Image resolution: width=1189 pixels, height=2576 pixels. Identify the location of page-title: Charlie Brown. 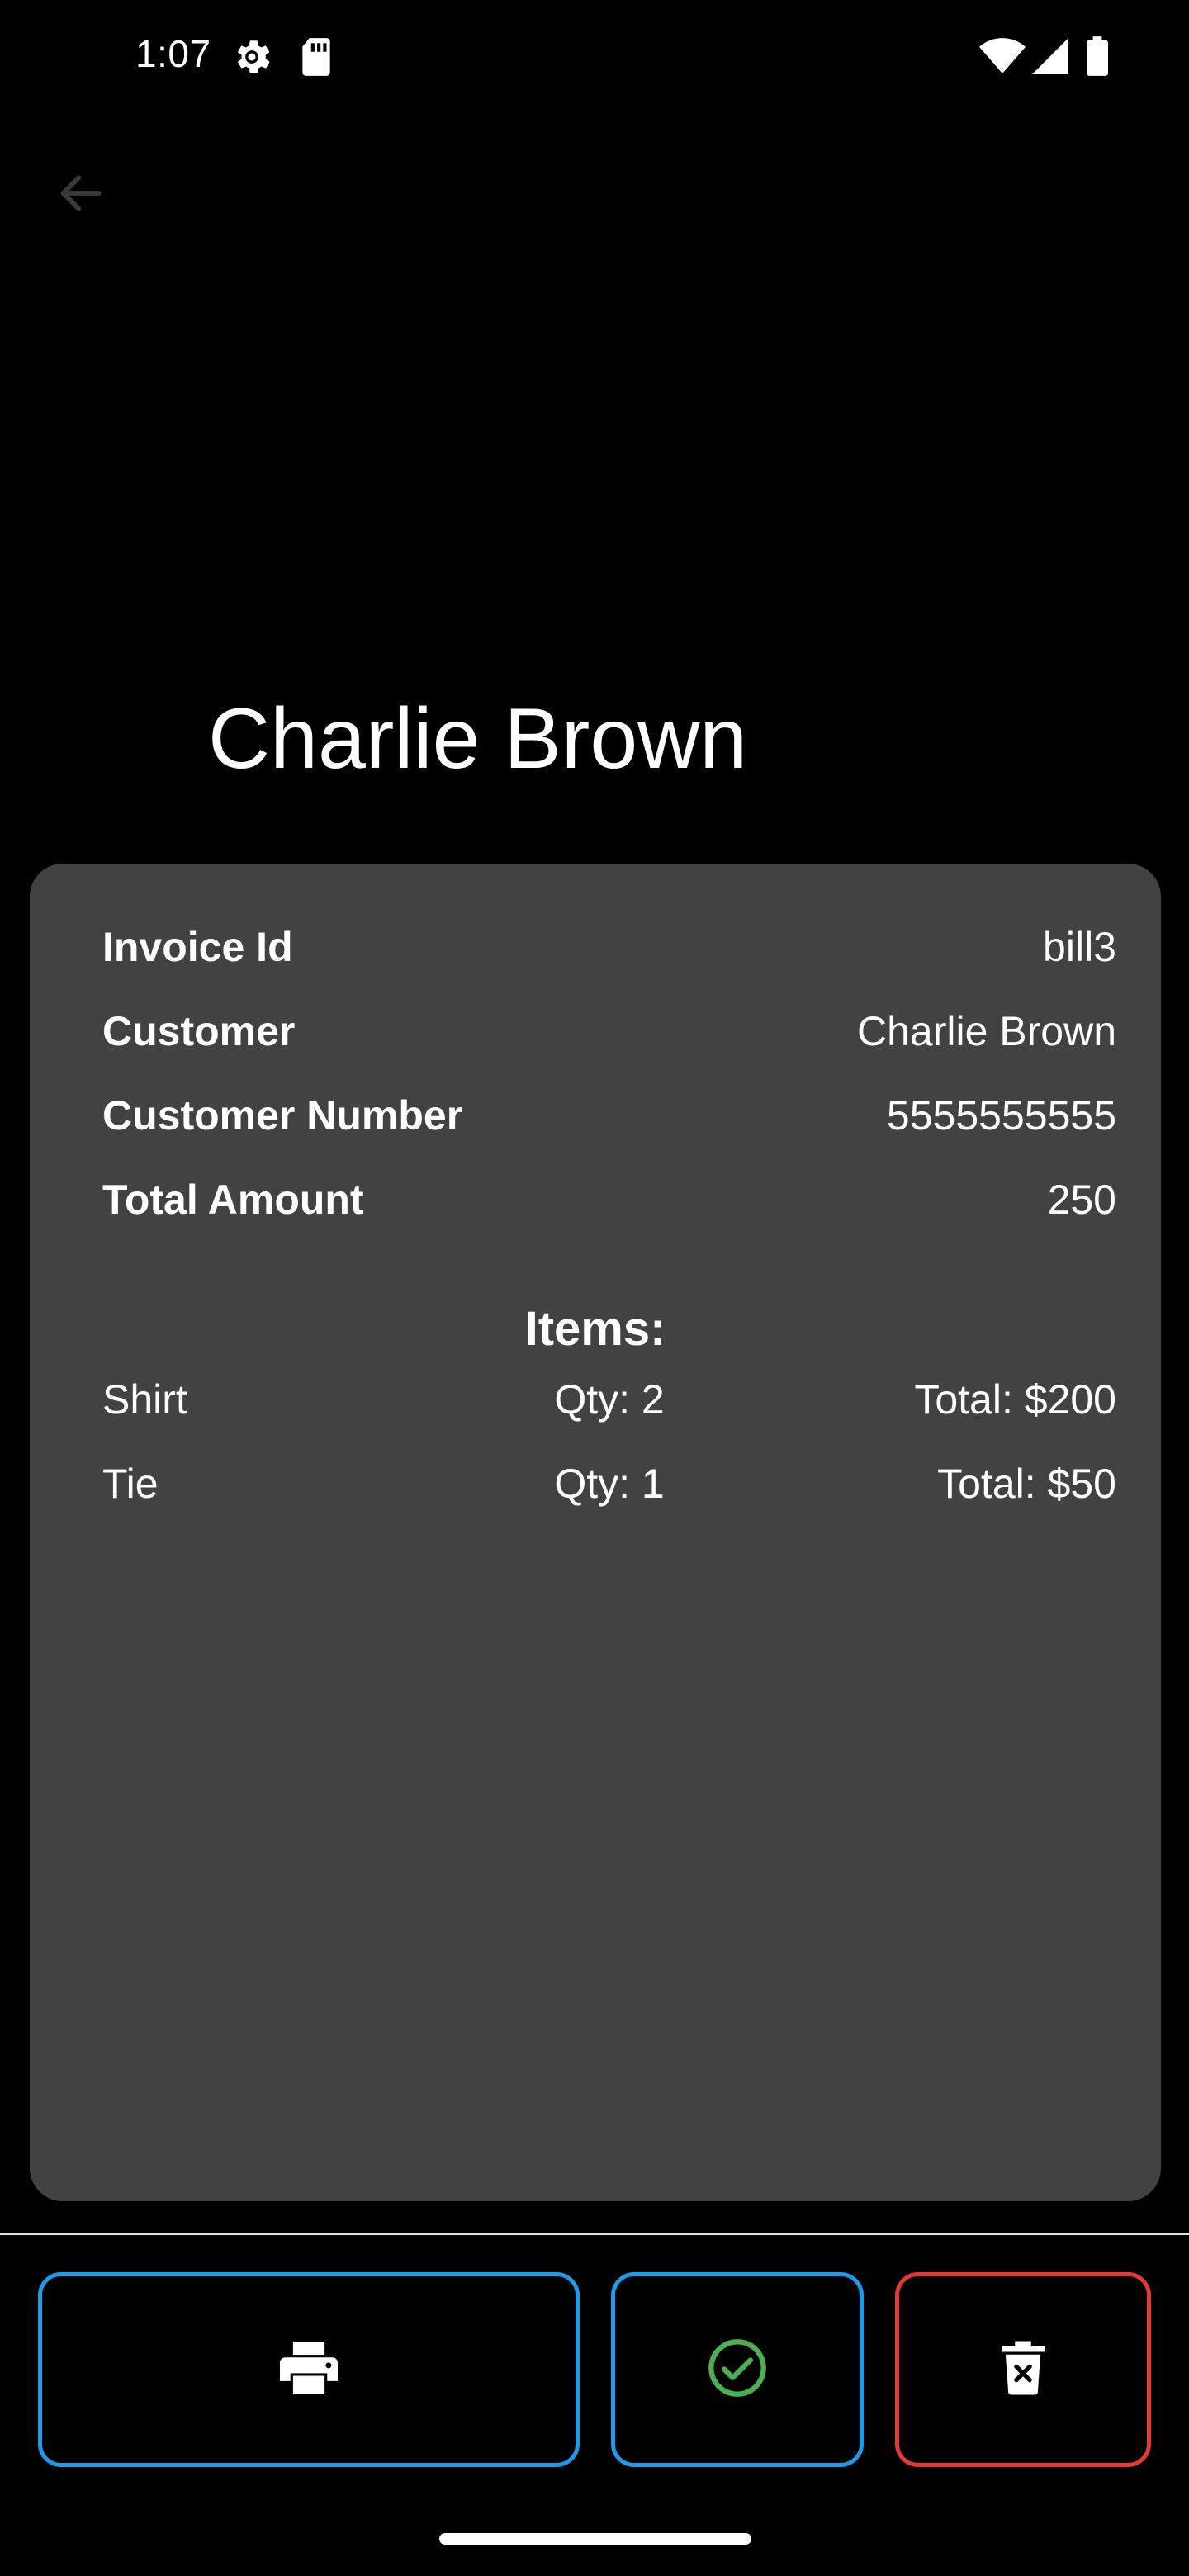
(478, 739).